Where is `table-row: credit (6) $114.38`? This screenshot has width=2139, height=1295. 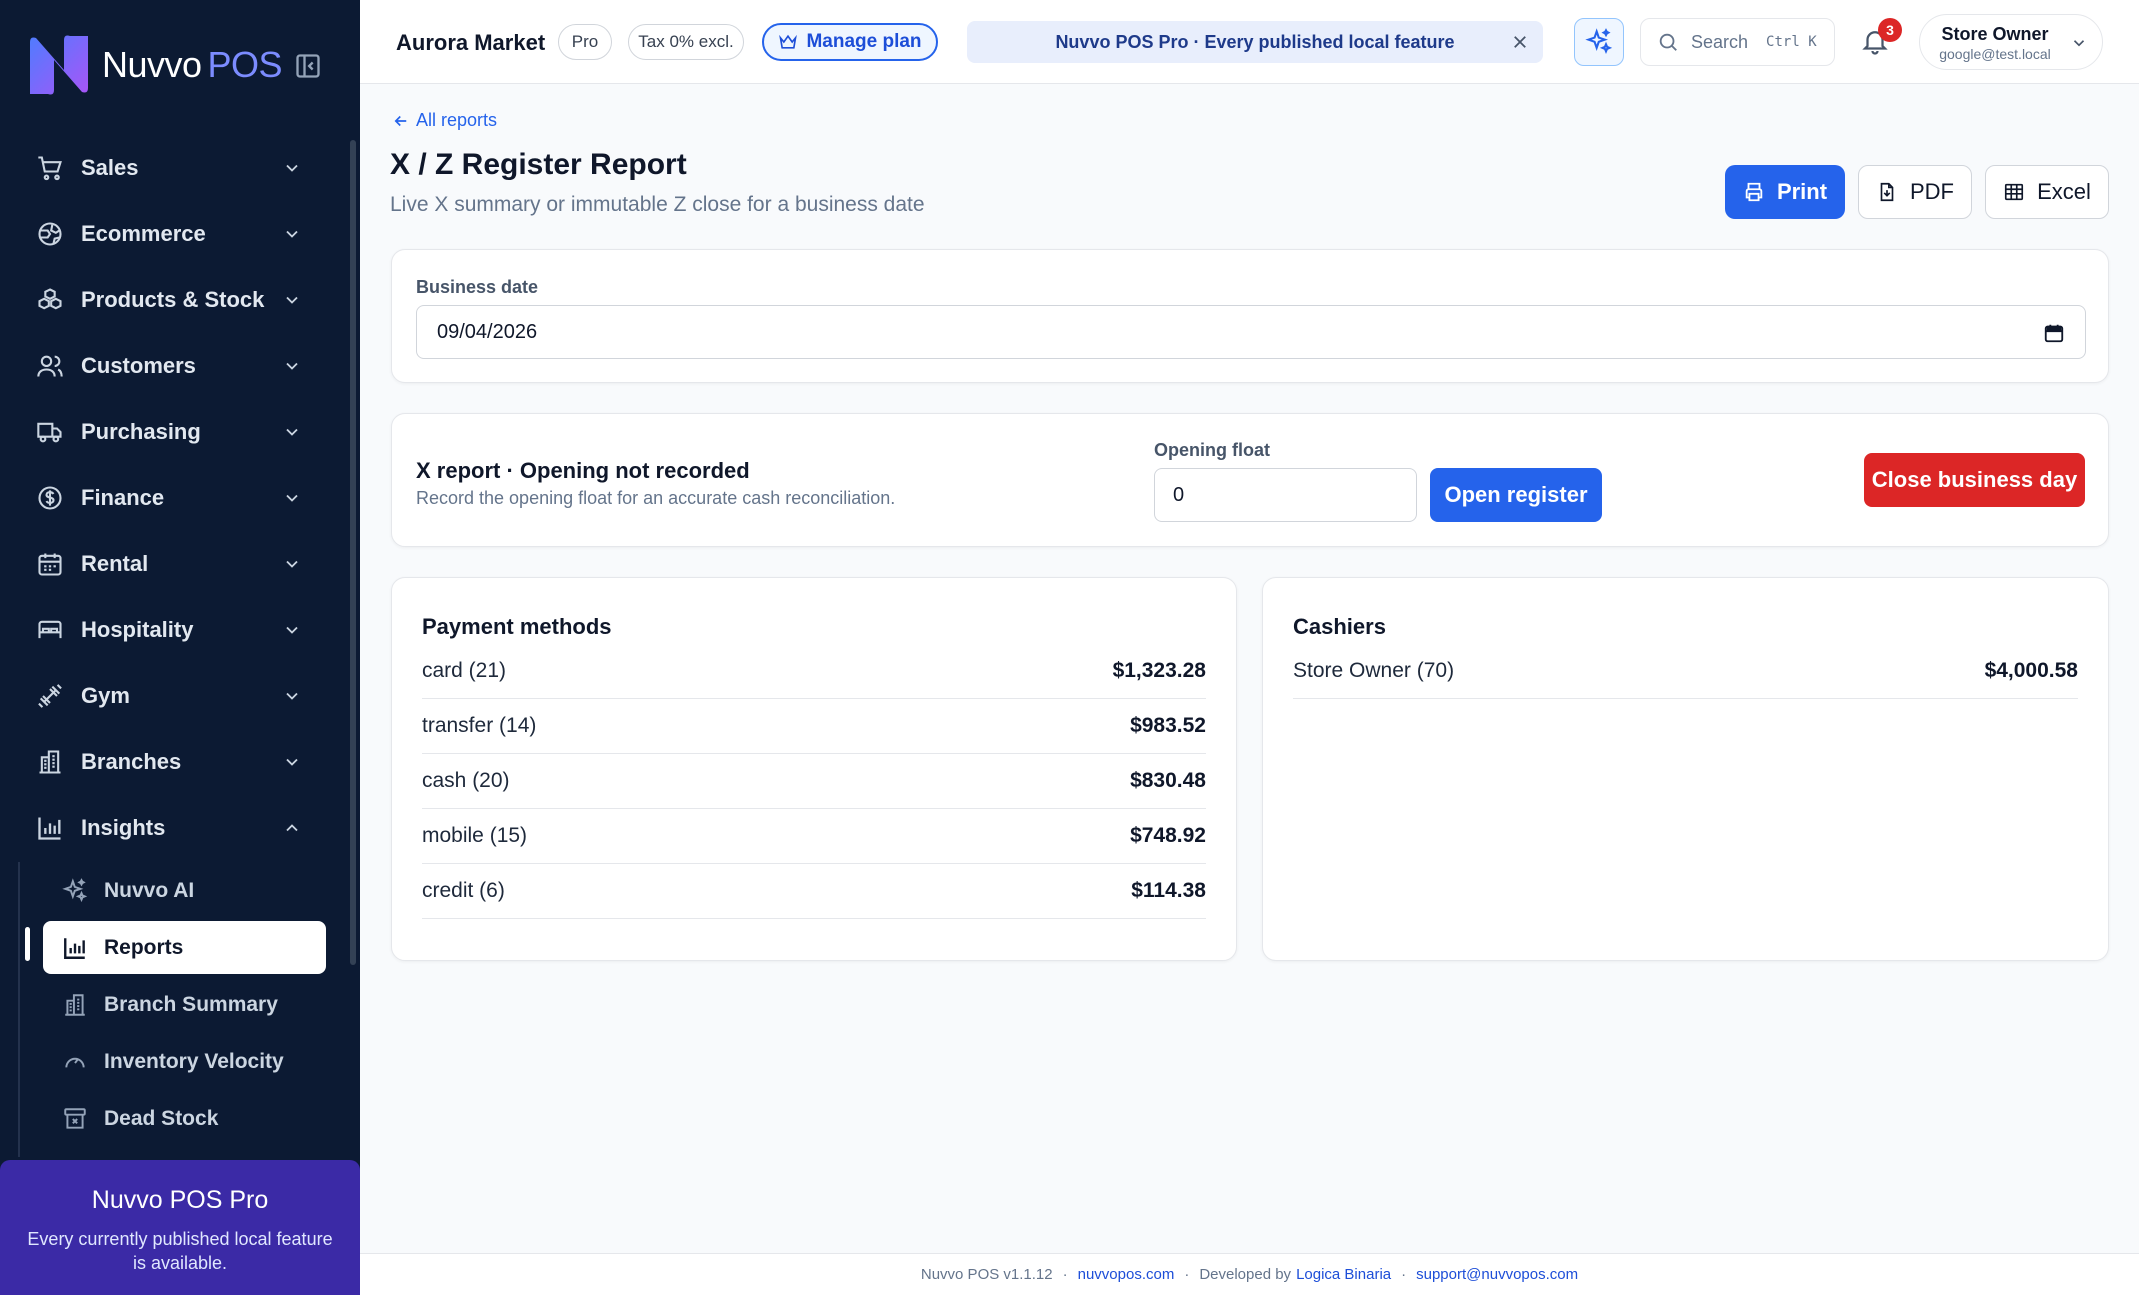
table-row: credit (6) $114.38 is located at coordinates (814, 891).